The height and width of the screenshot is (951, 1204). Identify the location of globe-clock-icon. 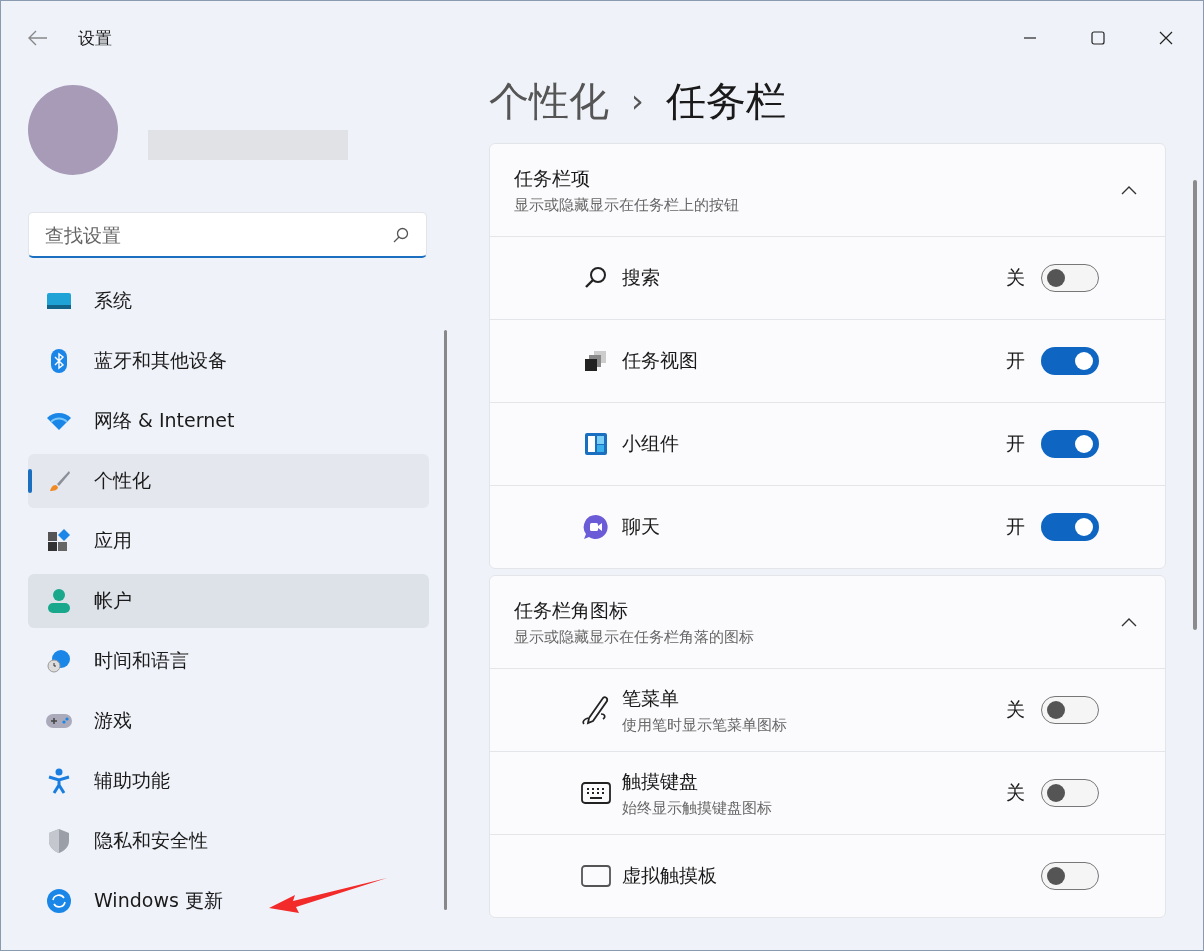
(59, 661).